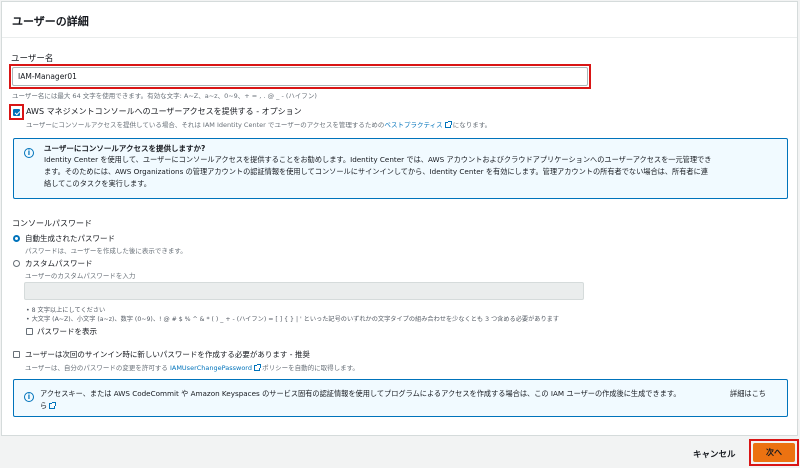 This screenshot has width=800, height=468. What do you see at coordinates (774, 452) in the screenshot?
I see `next-button-highlight` at bounding box center [774, 452].